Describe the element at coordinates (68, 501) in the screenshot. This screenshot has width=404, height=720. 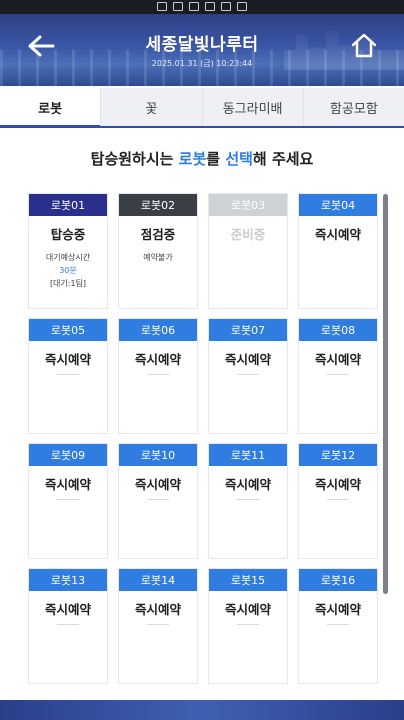
I see `robot-card-09: 로봇09 즉시예약` at that location.